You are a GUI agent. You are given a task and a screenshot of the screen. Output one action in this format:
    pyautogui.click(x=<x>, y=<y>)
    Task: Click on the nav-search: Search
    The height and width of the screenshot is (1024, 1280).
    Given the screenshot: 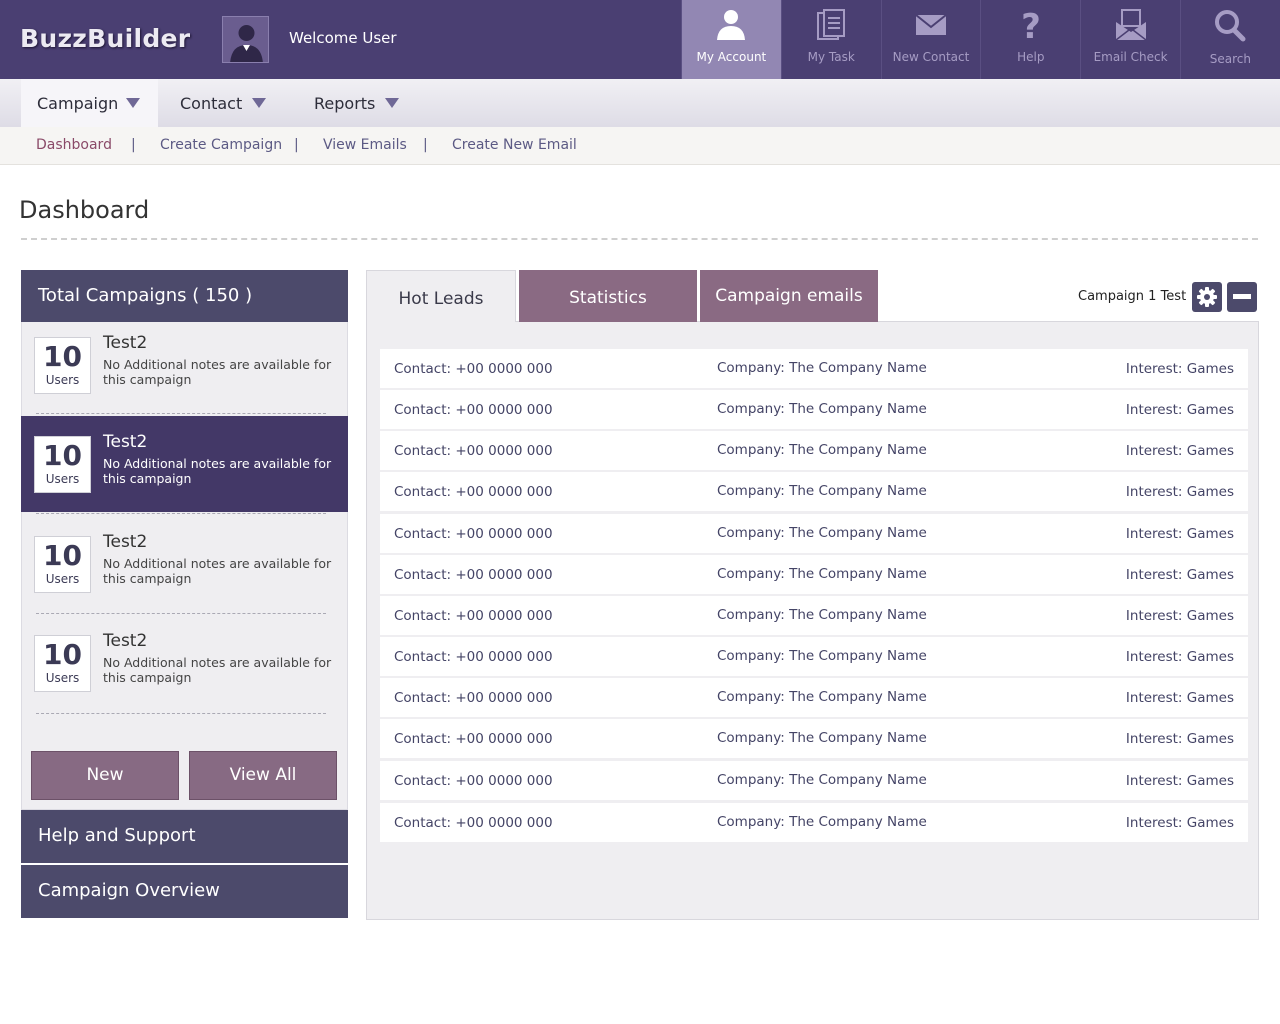 What is the action you would take?
    pyautogui.click(x=1229, y=39)
    